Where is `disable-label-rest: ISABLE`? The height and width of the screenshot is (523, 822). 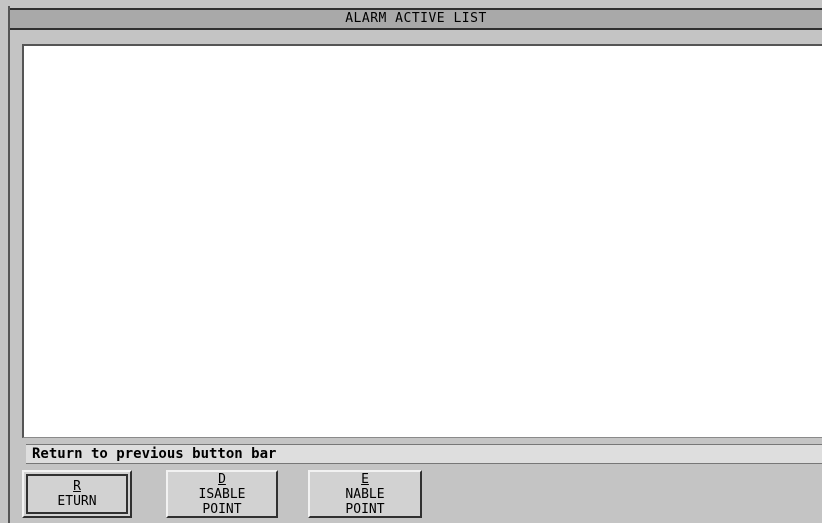 disable-label-rest: ISABLE is located at coordinates (222, 494).